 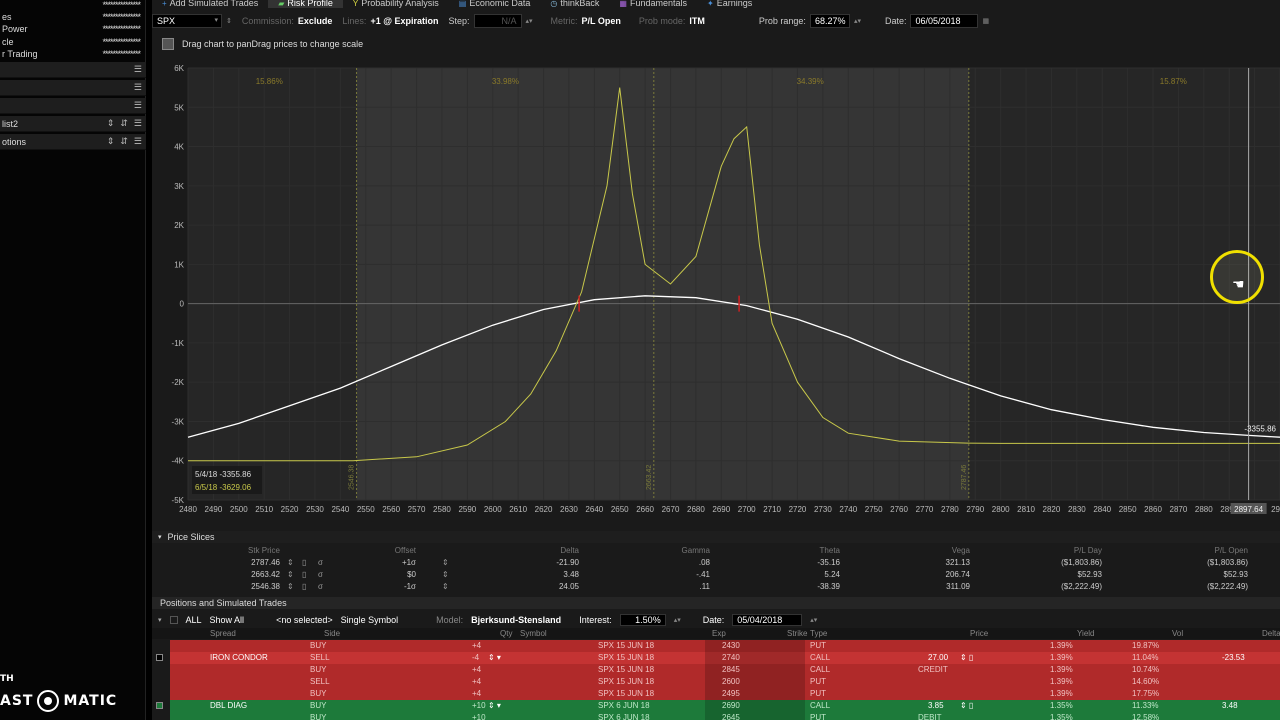 I want to click on calendar-icon: ▦, so click(x=985, y=21).